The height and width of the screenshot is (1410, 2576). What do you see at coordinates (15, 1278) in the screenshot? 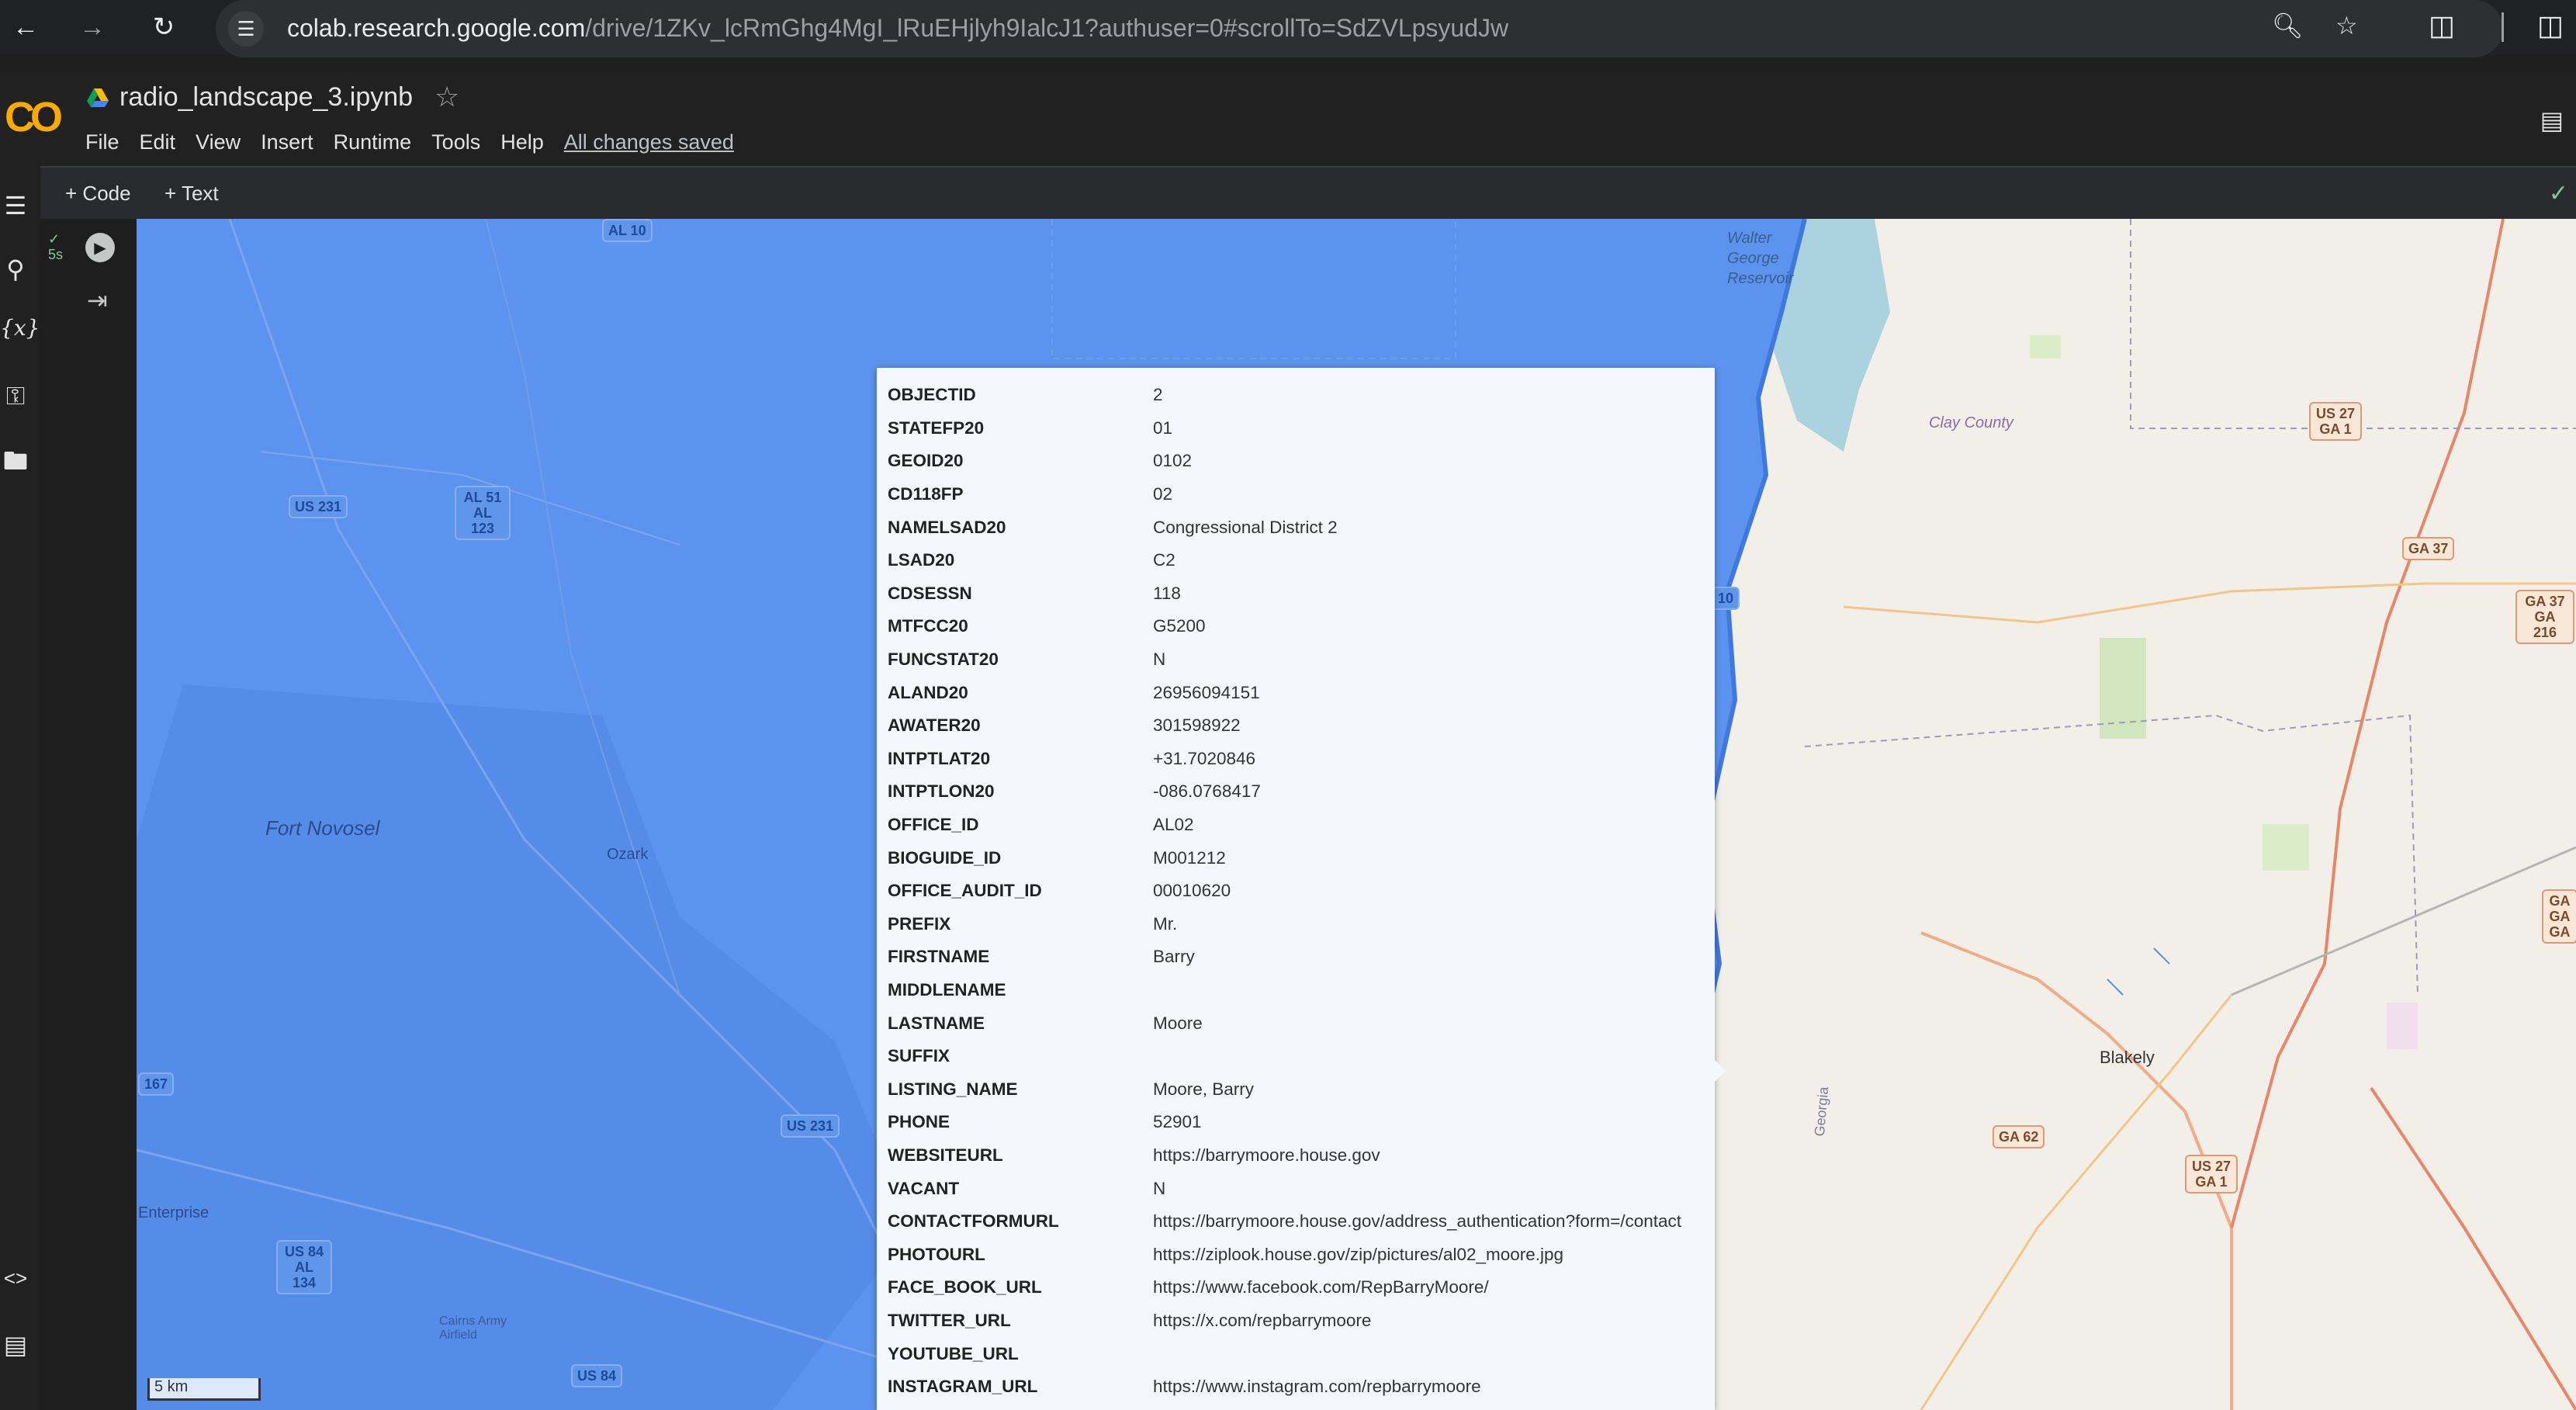
I see `code-snippets-icon: <>` at bounding box center [15, 1278].